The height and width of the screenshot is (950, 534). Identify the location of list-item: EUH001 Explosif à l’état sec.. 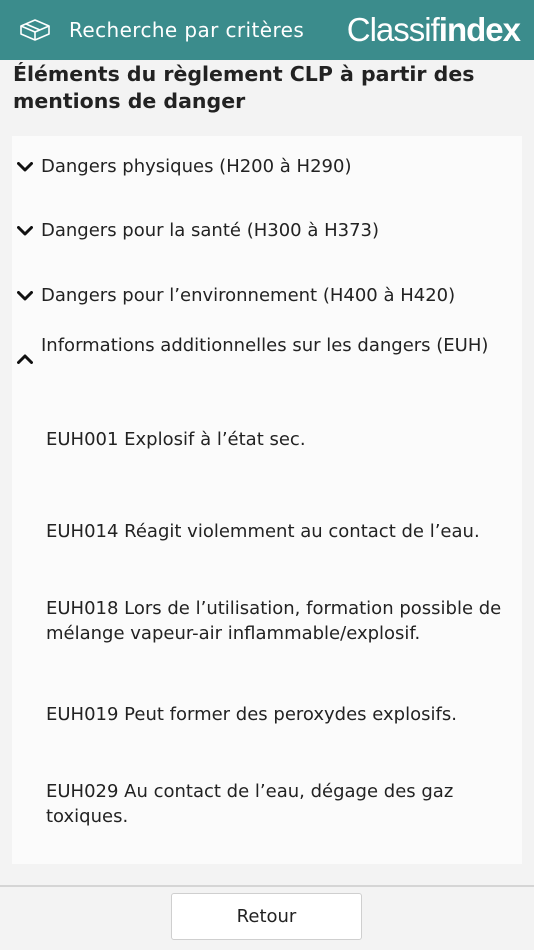
(281, 439).